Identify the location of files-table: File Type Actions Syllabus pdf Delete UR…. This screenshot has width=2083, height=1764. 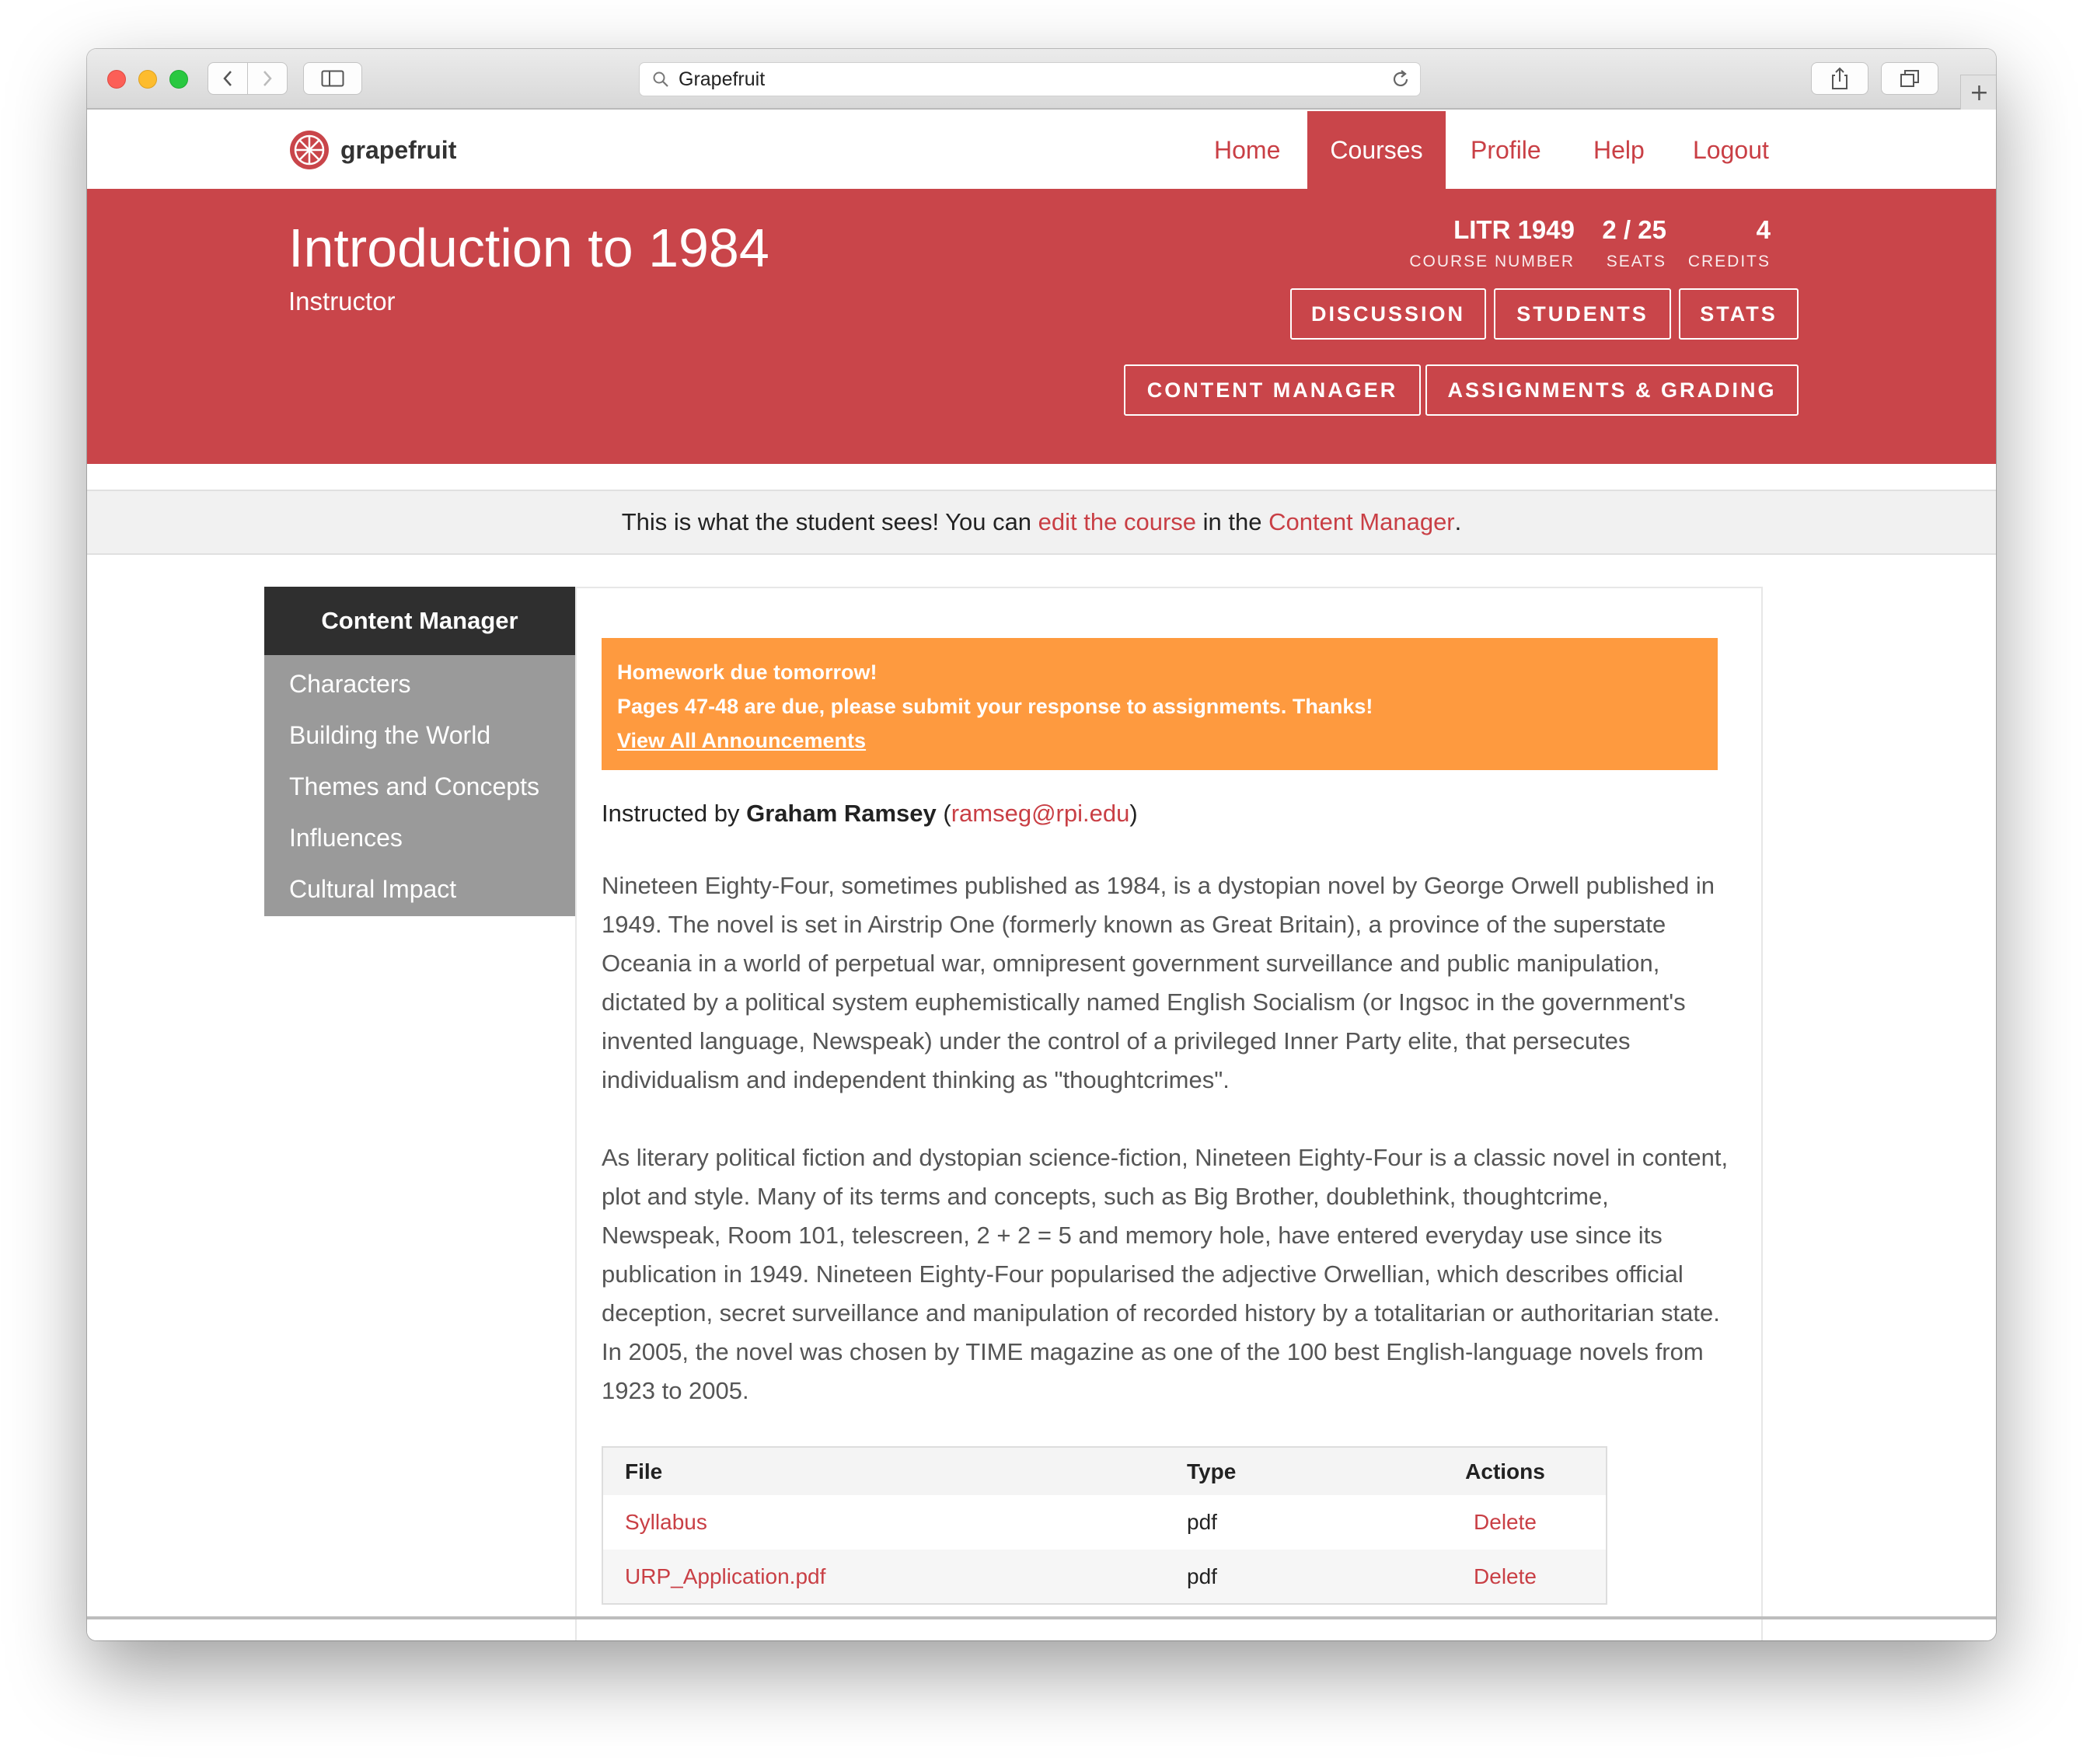
(1104, 1525).